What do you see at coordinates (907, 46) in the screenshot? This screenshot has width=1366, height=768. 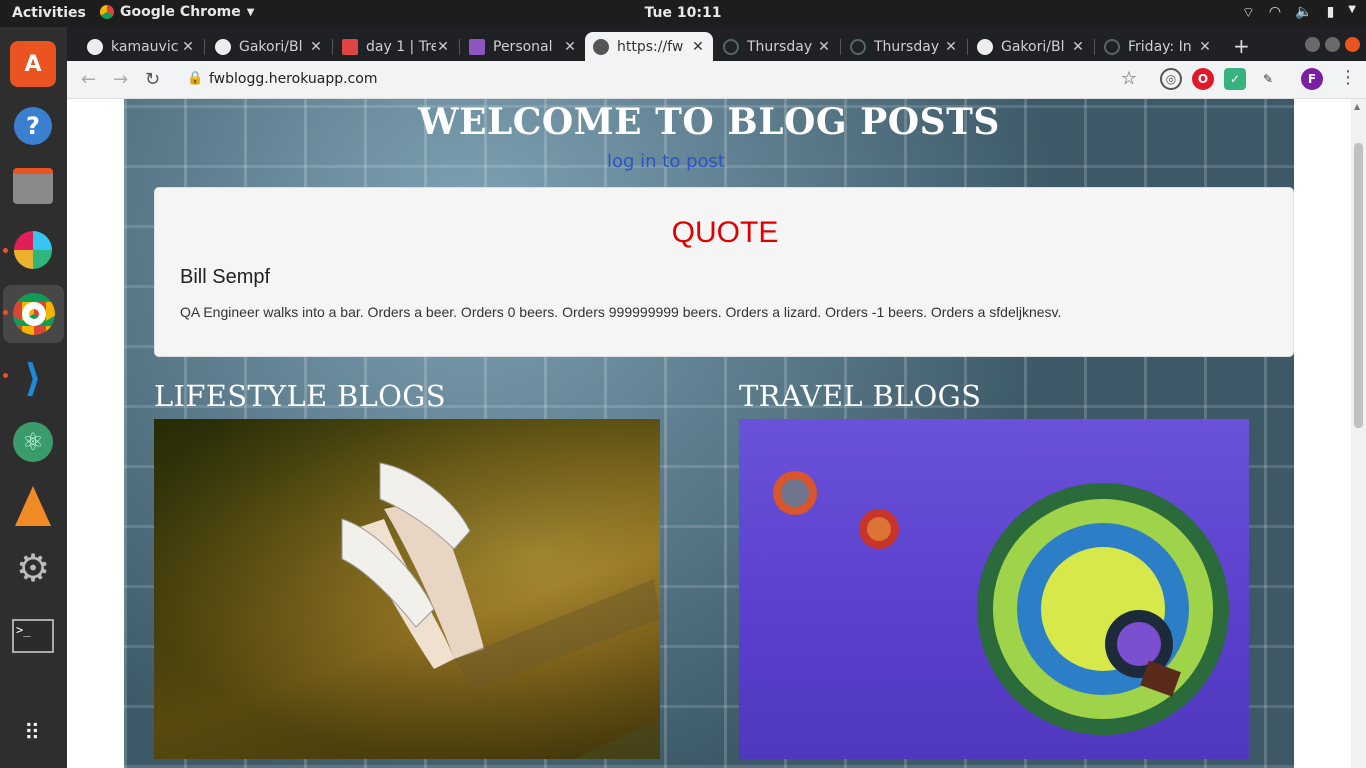 I see `tab-label: Thursday` at bounding box center [907, 46].